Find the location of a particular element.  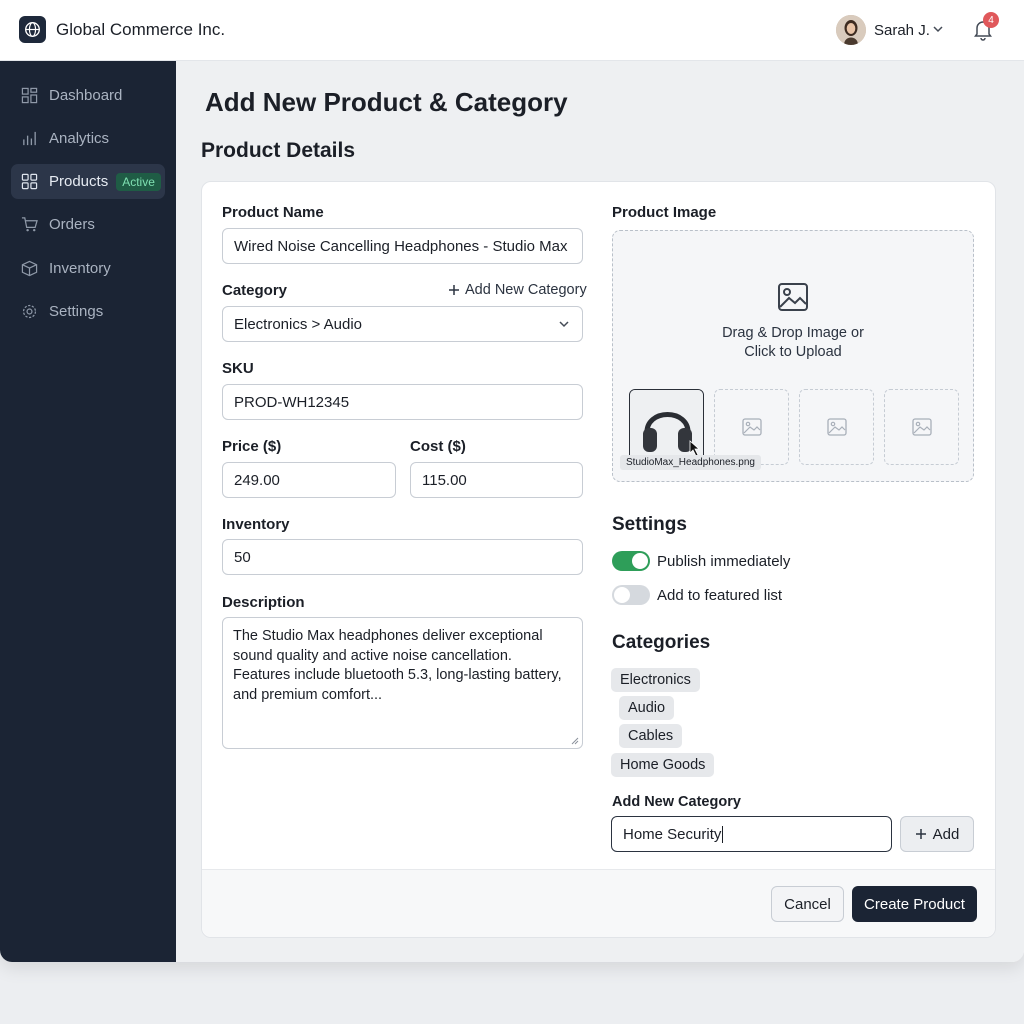

image-icon is located at coordinates (793, 297).